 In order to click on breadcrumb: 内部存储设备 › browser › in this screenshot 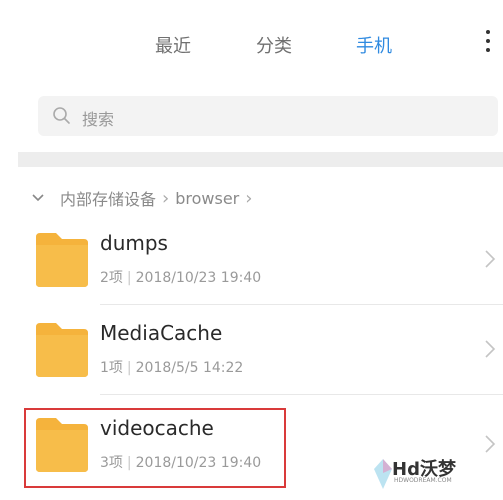, I will do `click(141, 198)`.